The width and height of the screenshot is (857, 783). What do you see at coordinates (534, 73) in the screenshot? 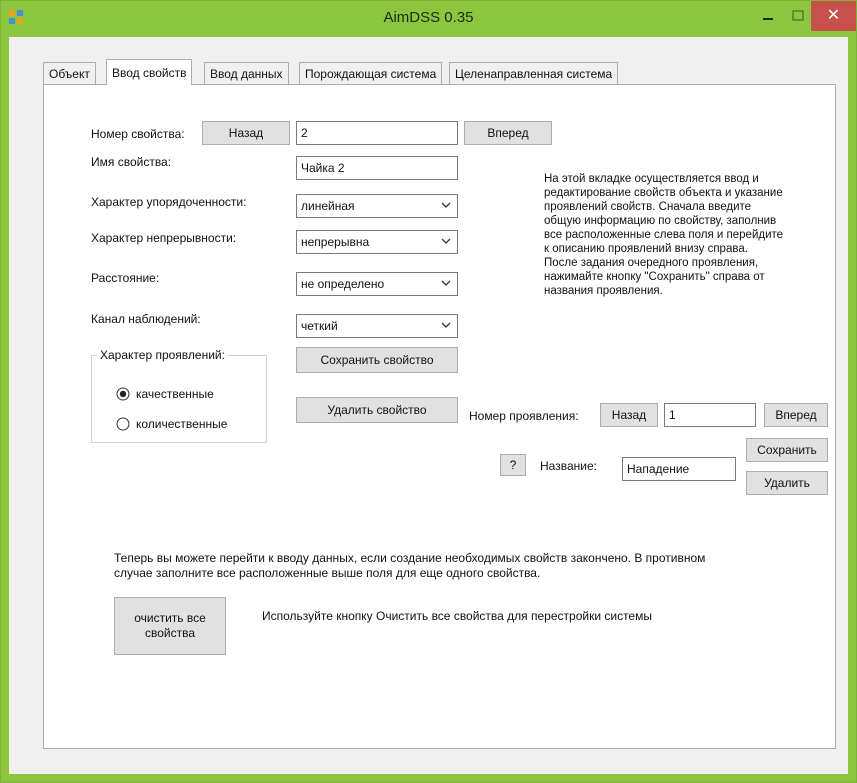
I see `tab-goal-system: Целенаправленная система` at bounding box center [534, 73].